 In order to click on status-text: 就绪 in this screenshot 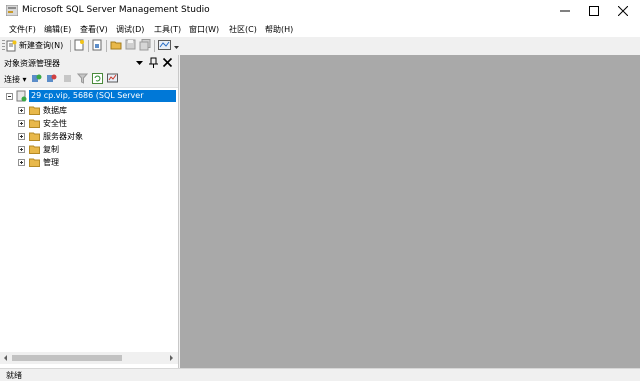, I will do `click(14, 375)`.